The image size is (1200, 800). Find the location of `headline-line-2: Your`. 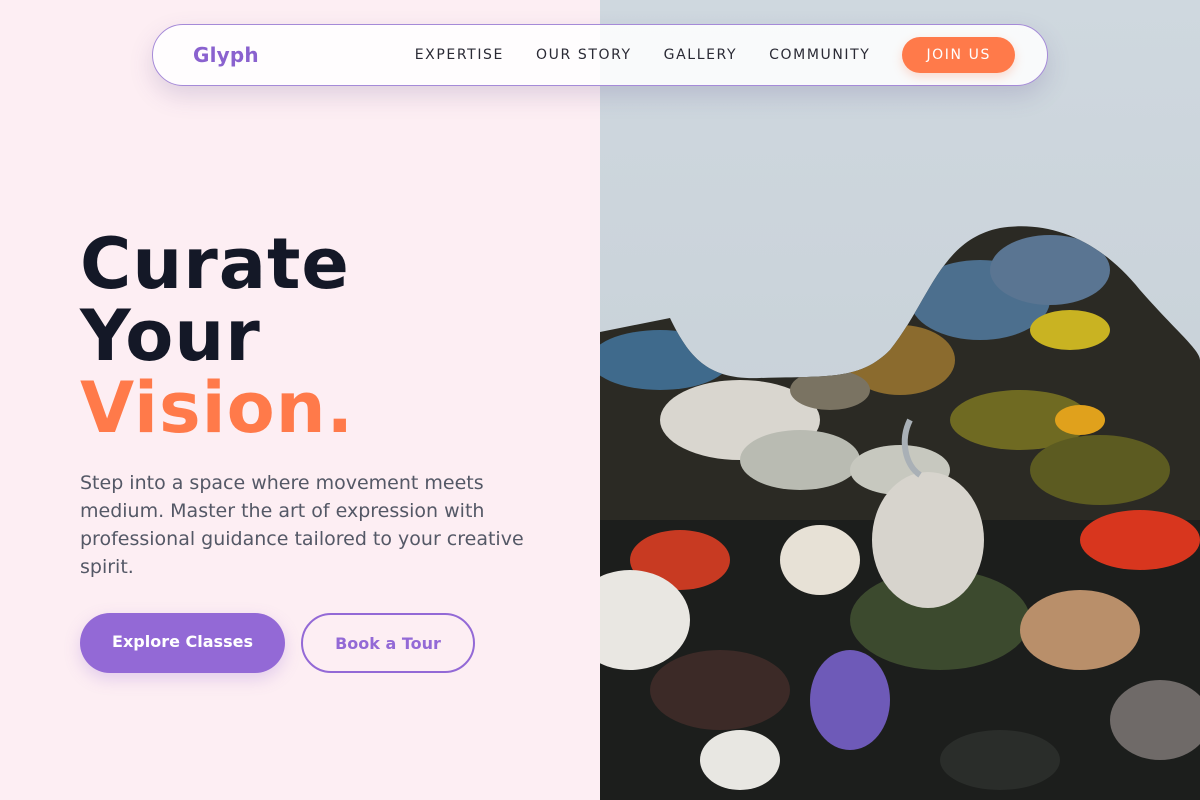

headline-line-2: Your is located at coordinates (170, 336).